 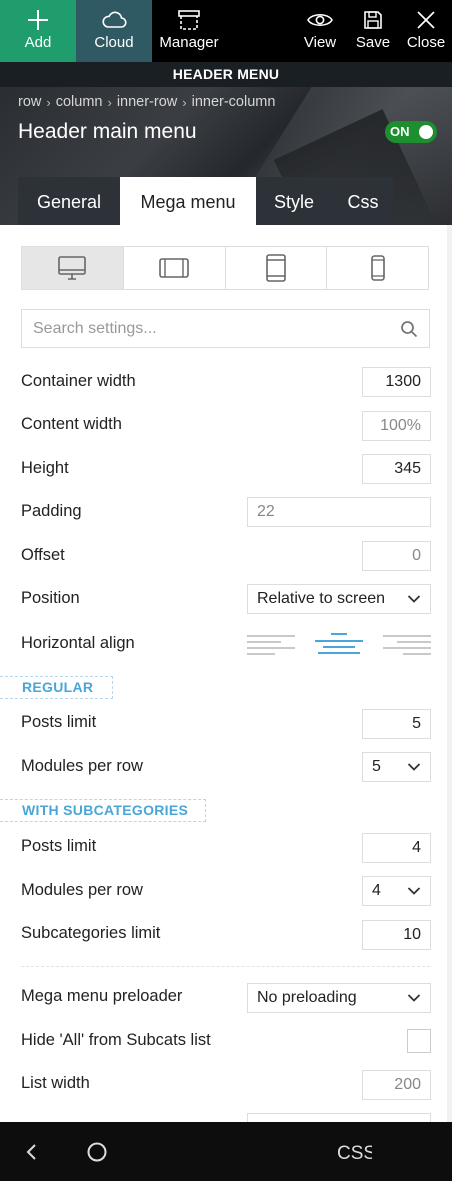 What do you see at coordinates (426, 42) in the screenshot?
I see `close-label: Close` at bounding box center [426, 42].